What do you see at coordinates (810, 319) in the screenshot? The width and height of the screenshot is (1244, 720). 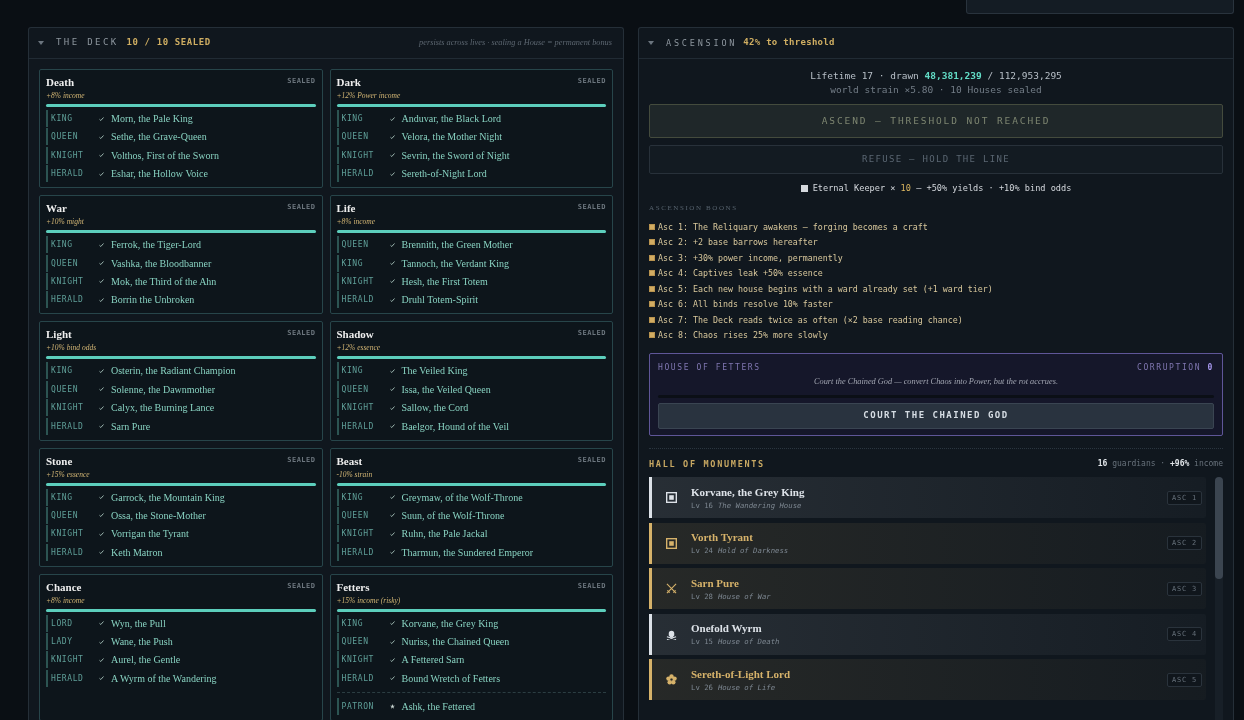 I see `boon-text: Asc 7: The Deck reads twice as often (×2 base reading chance)` at bounding box center [810, 319].